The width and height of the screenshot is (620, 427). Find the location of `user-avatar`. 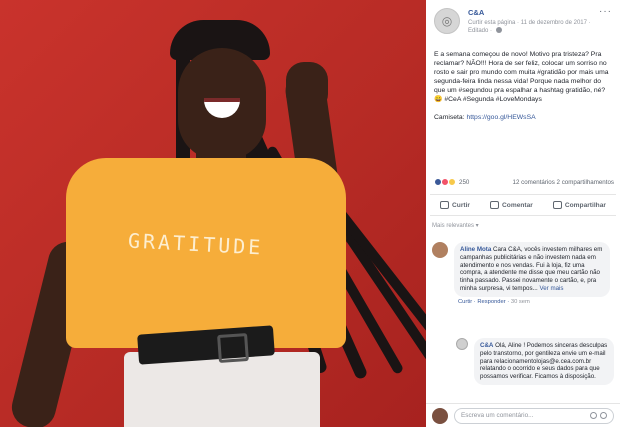

user-avatar is located at coordinates (440, 415).